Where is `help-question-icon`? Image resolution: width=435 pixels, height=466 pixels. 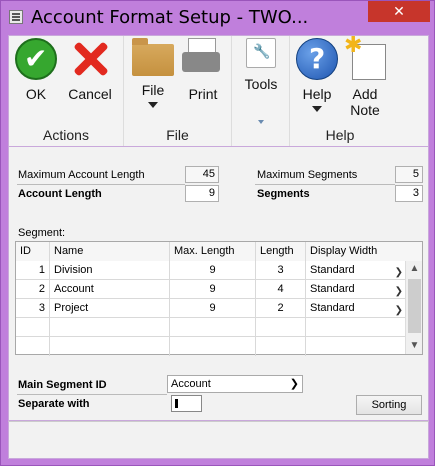 help-question-icon is located at coordinates (317, 59).